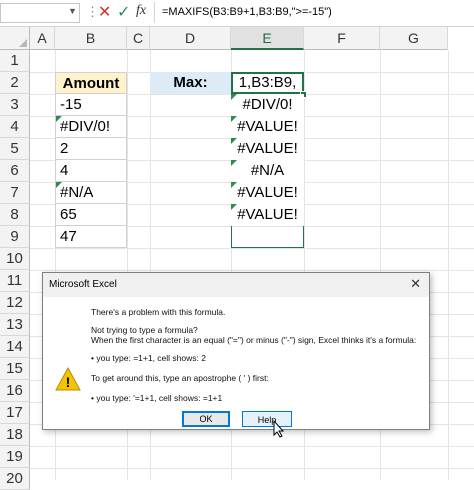 Image resolution: width=474 pixels, height=490 pixels. I want to click on column-header-a: A, so click(42, 38).